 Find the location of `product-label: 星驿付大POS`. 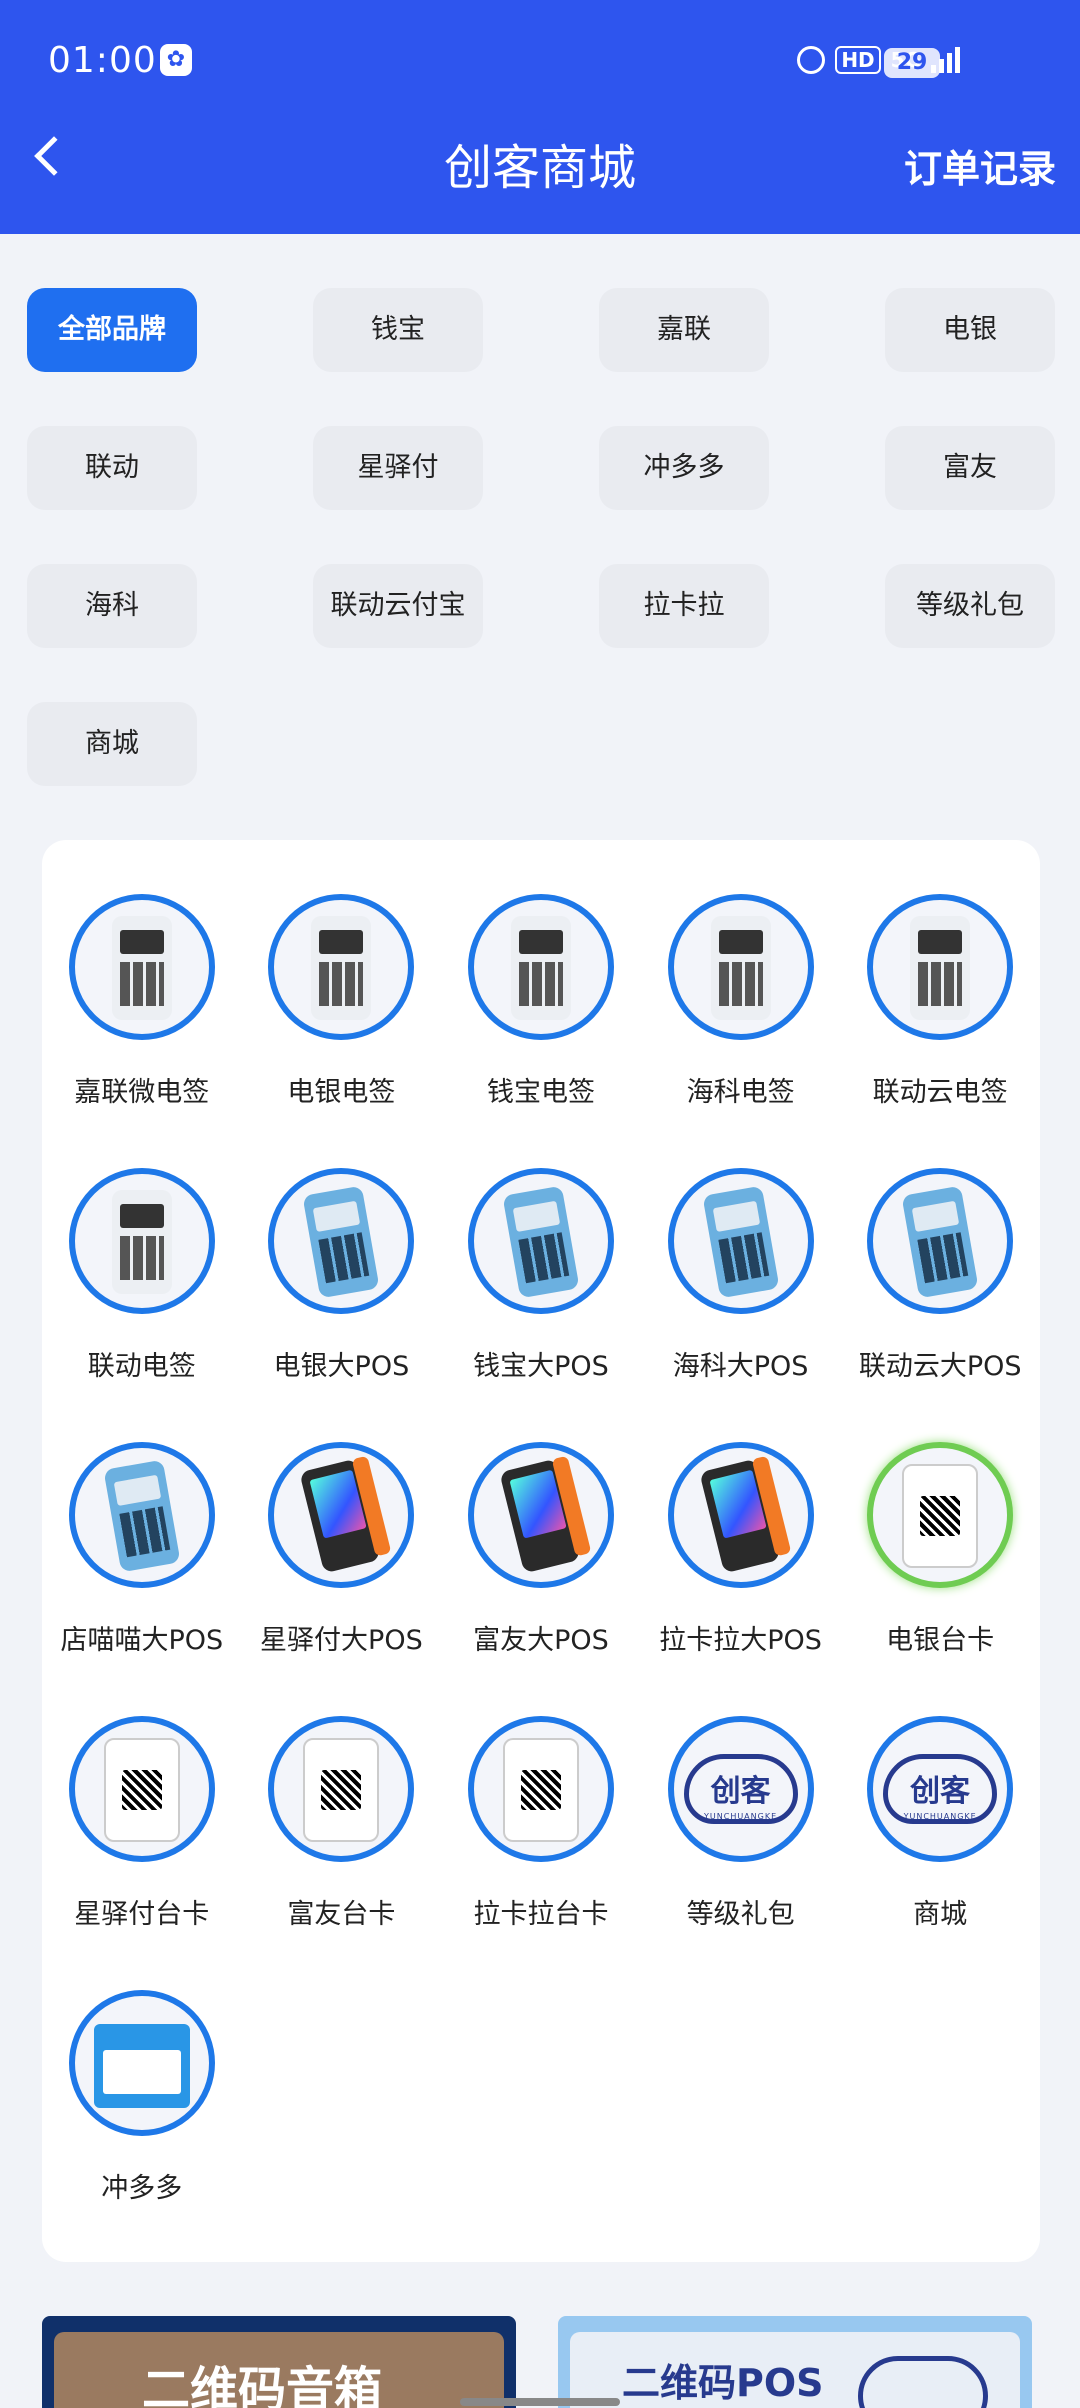

product-label: 星驿付大POS is located at coordinates (341, 1640).